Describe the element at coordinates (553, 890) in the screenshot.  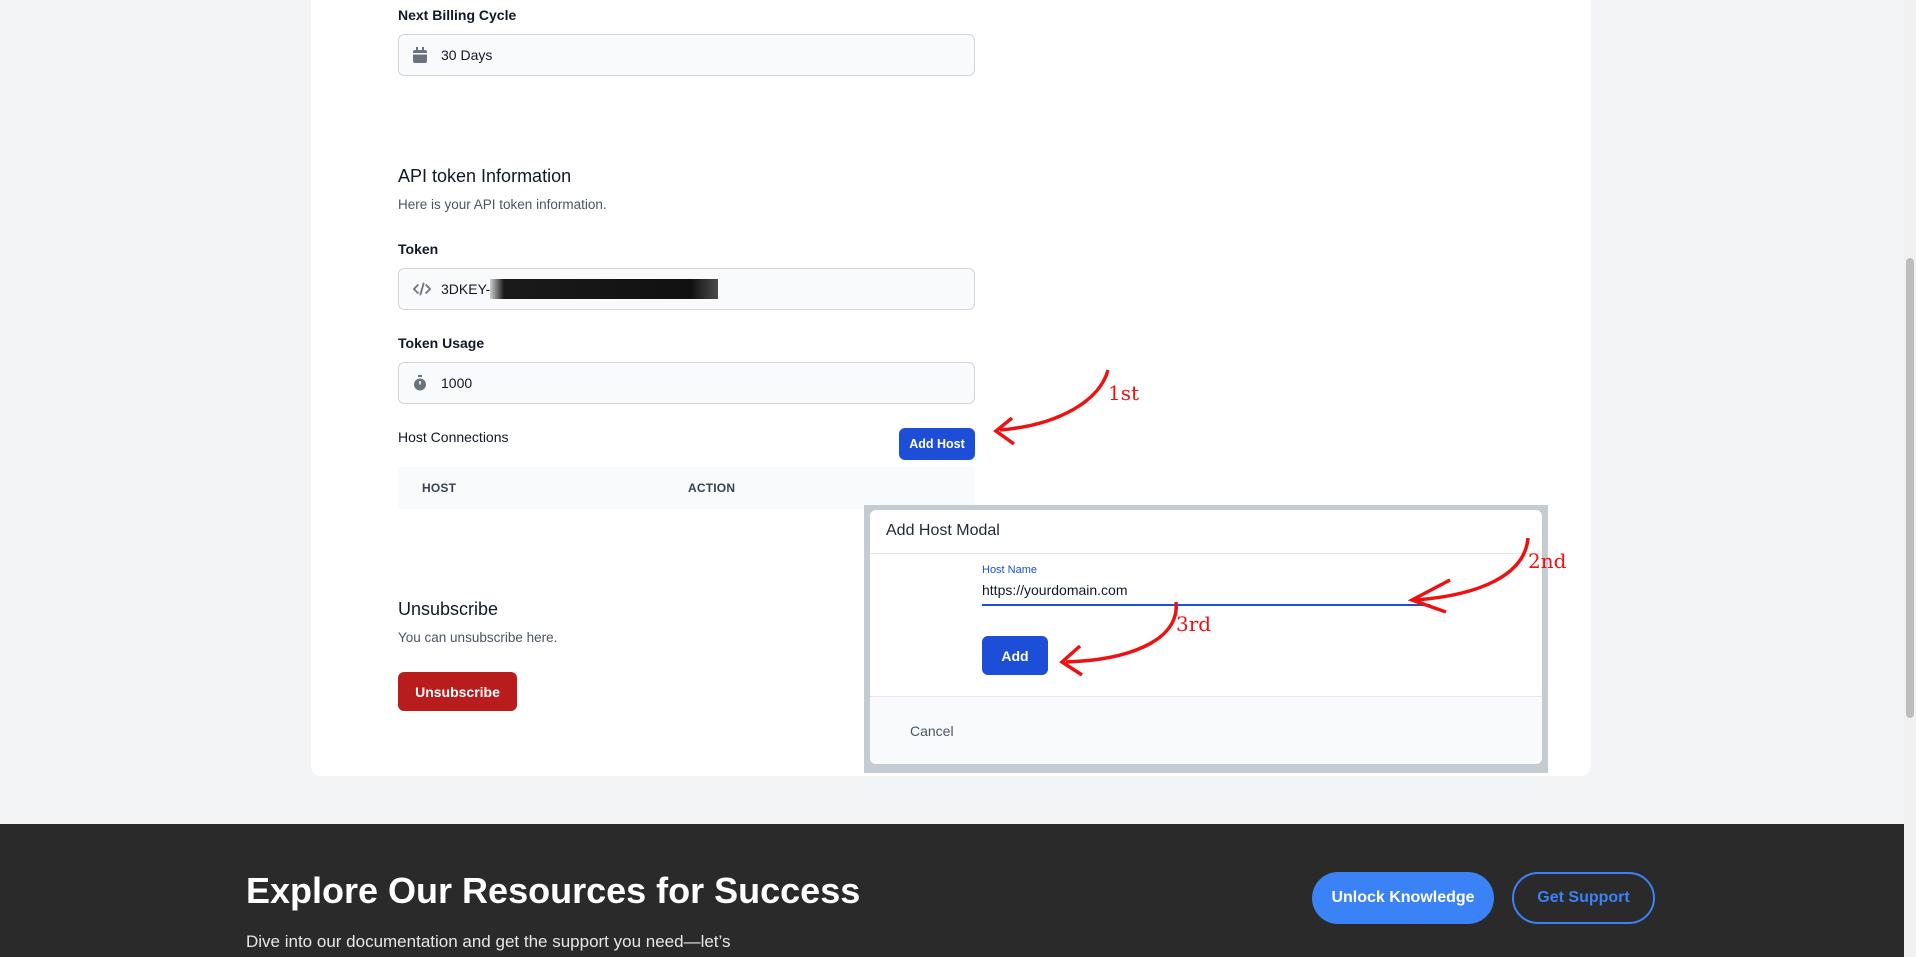
I see `footer-title: Explore Our Resources for Success` at that location.